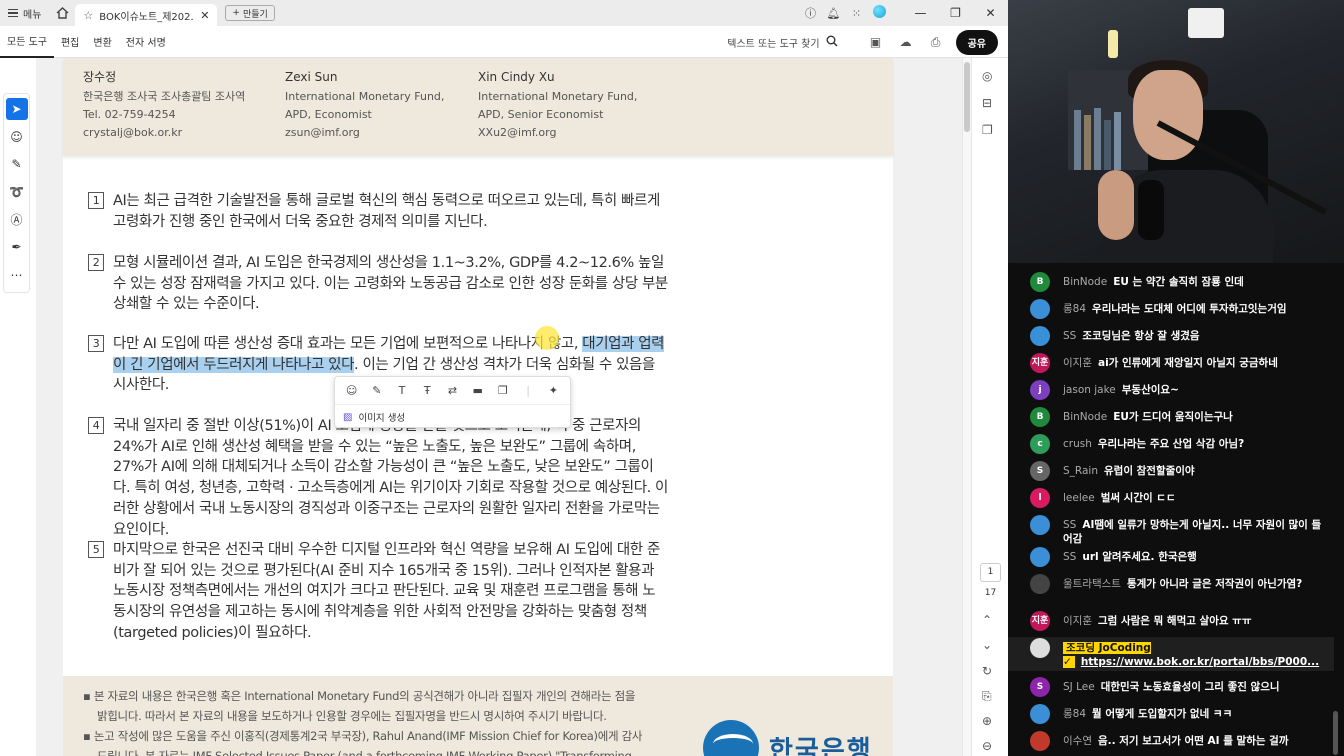 The height and width of the screenshot is (756, 1344). I want to click on minimize-icon: —, so click(920, 13).